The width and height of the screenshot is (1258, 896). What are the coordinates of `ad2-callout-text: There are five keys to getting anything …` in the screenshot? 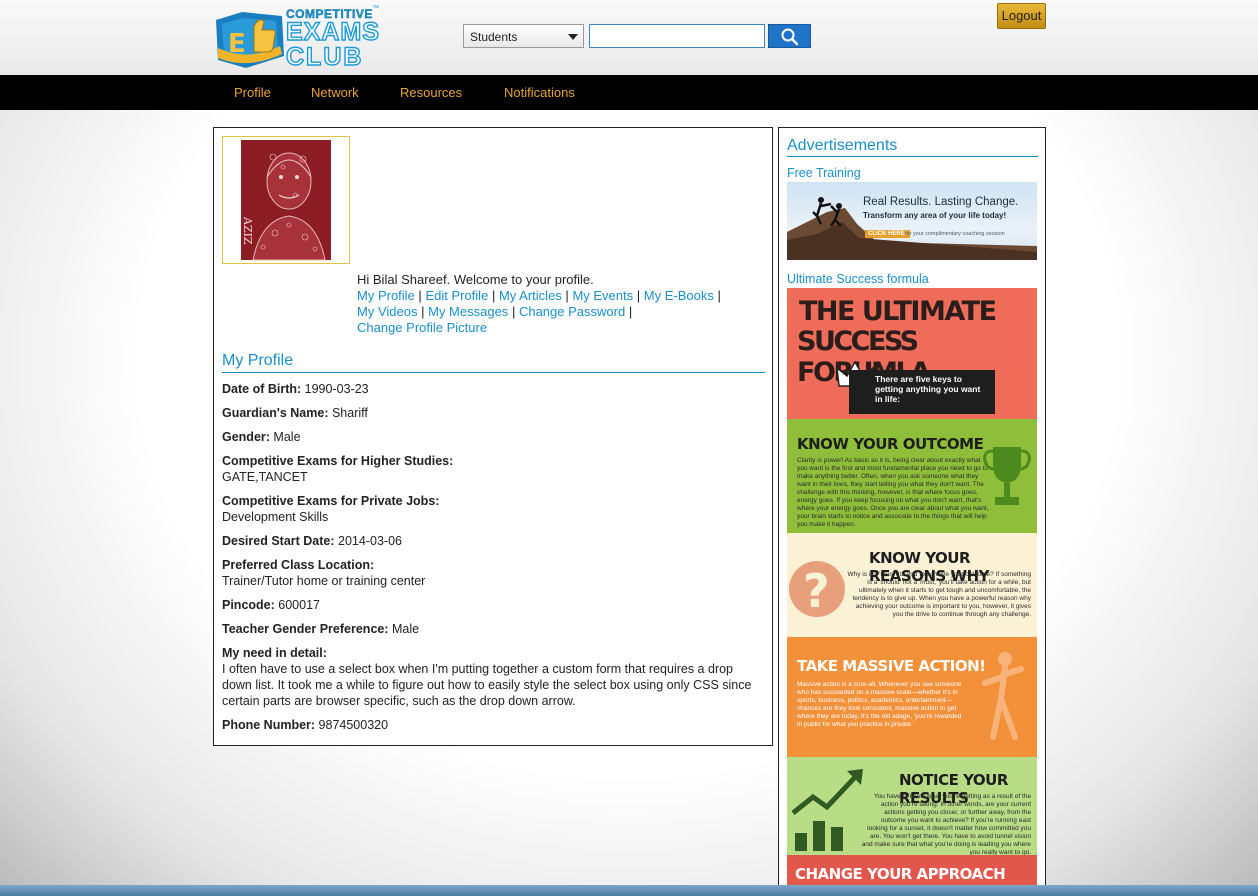 It's located at (928, 389).